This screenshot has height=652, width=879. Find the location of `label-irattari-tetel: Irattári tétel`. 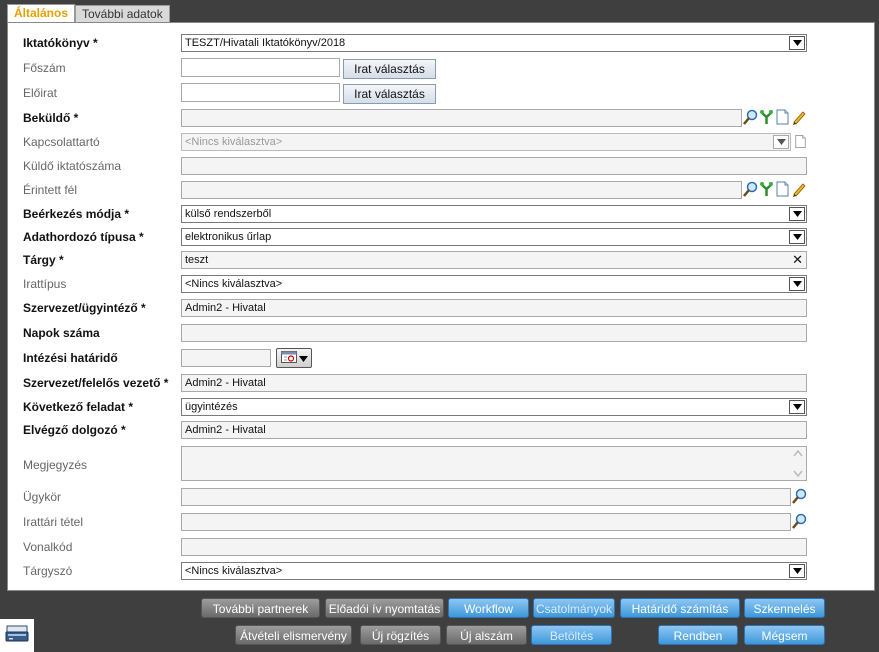

label-irattari-tetel: Irattári tétel is located at coordinates (53, 522).